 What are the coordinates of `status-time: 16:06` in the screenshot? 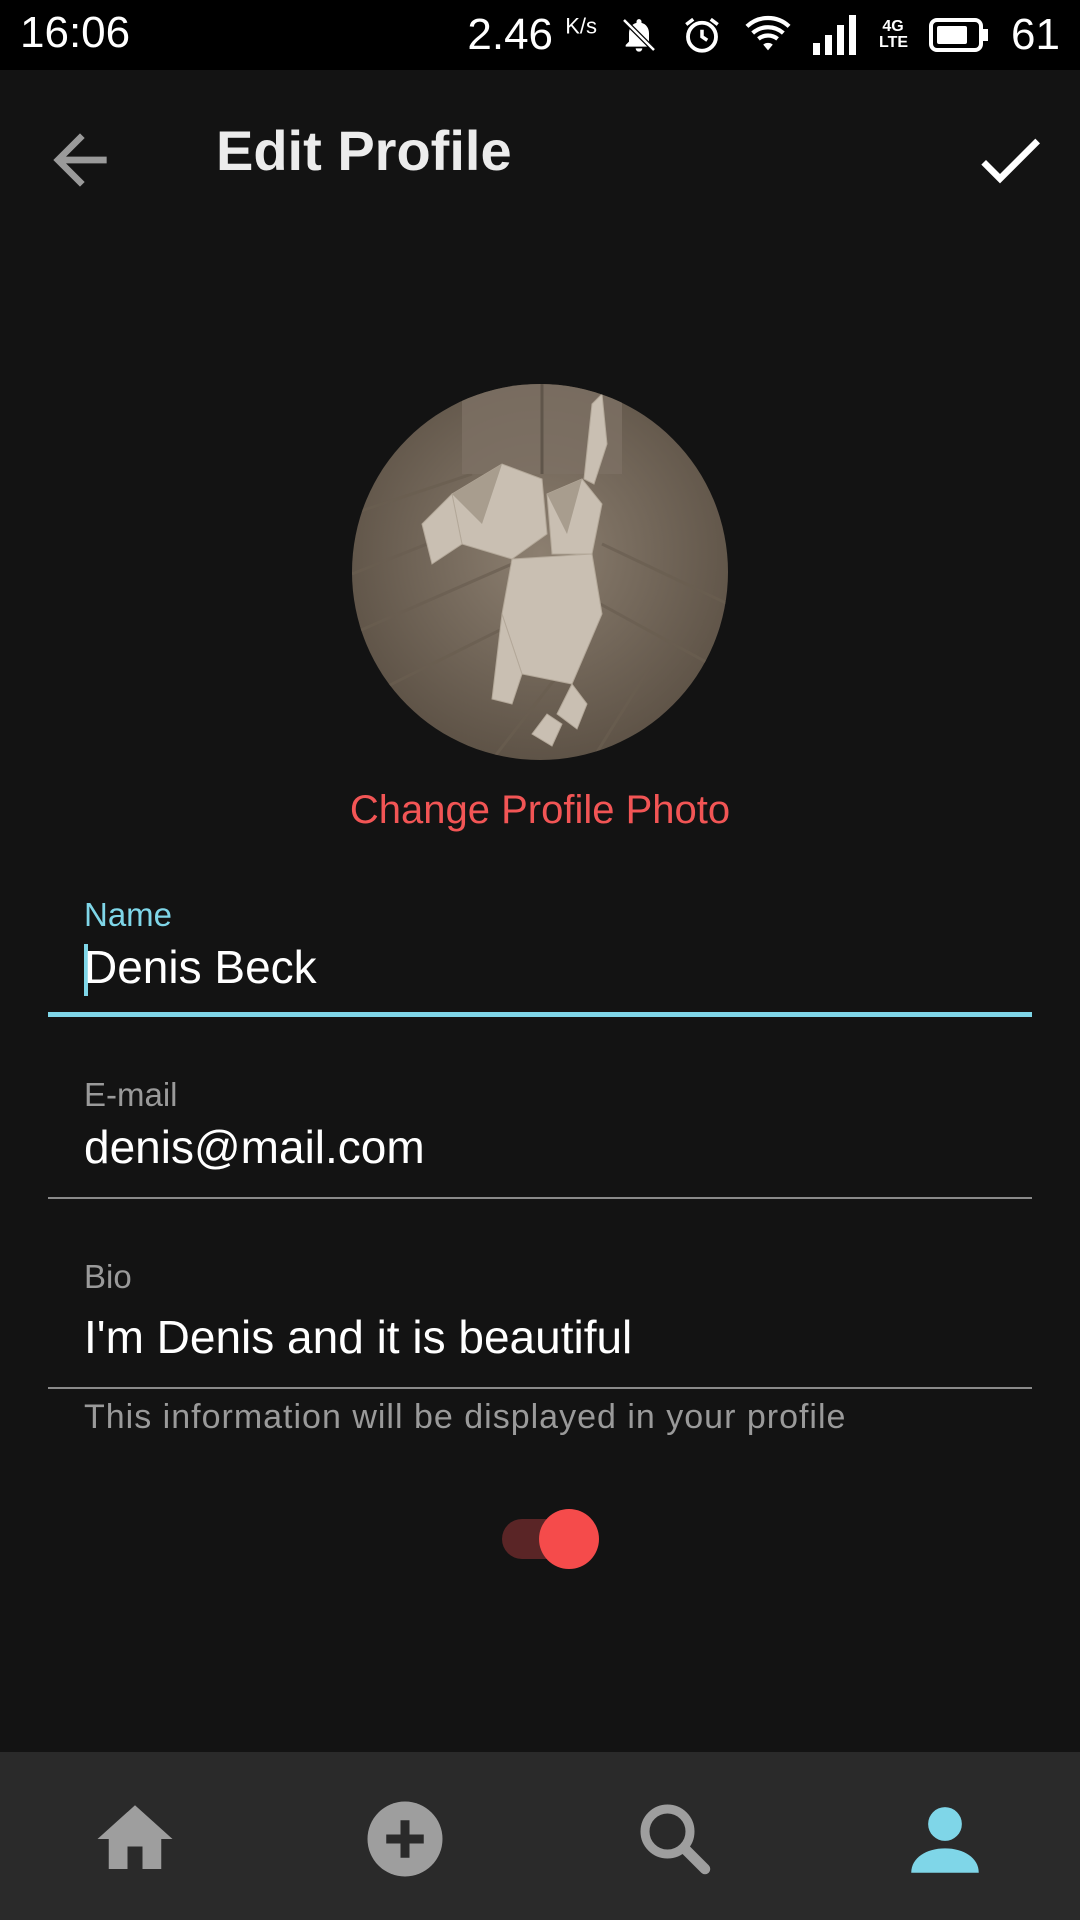 It's located at (75, 32).